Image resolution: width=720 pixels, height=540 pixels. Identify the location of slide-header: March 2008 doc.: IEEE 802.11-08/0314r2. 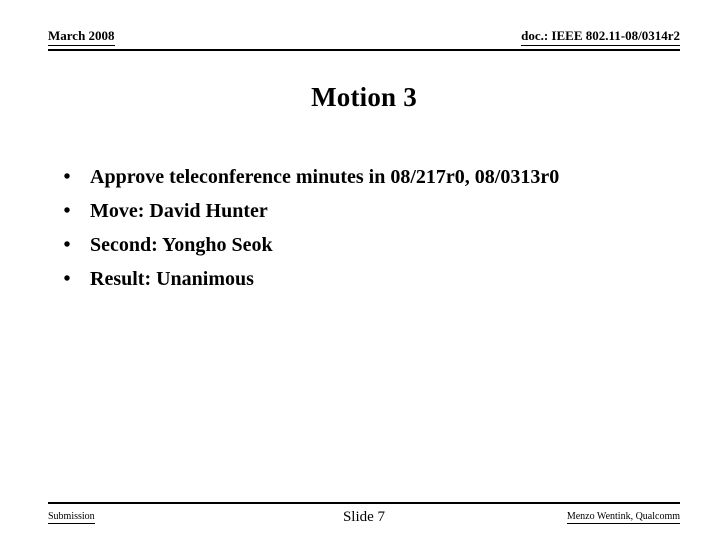
(364, 39).